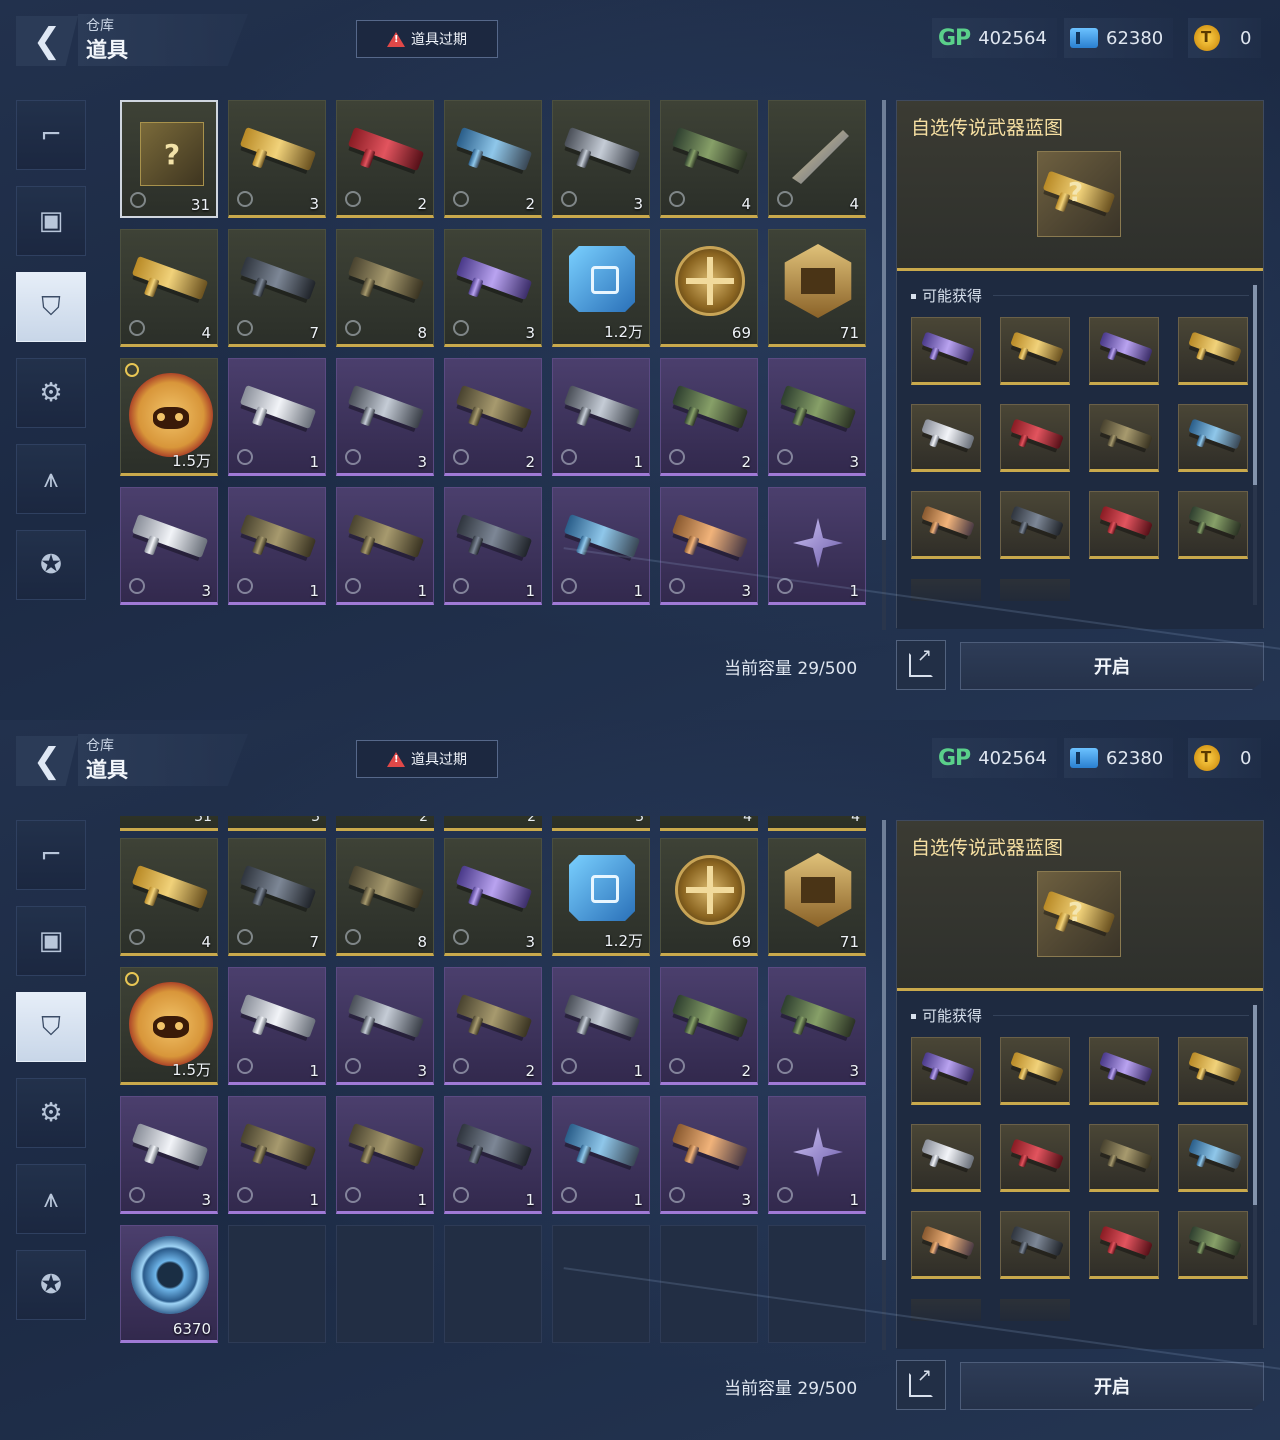 The width and height of the screenshot is (1280, 1440). I want to click on sidebar-tab-3: ⛉, so click(51, 307).